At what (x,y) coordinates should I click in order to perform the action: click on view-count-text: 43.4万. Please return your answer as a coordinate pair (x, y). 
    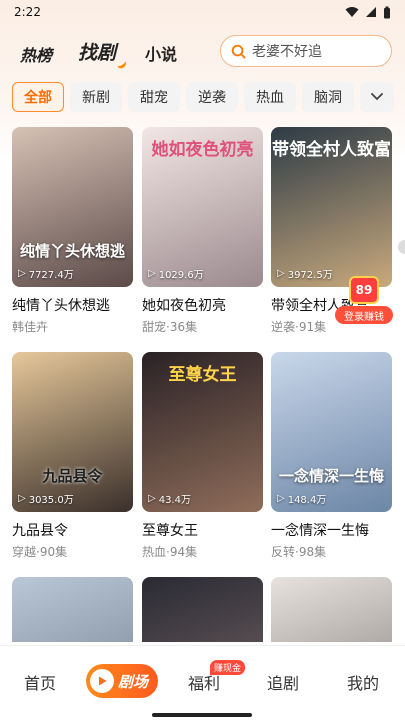
    Looking at the image, I should click on (174, 500).